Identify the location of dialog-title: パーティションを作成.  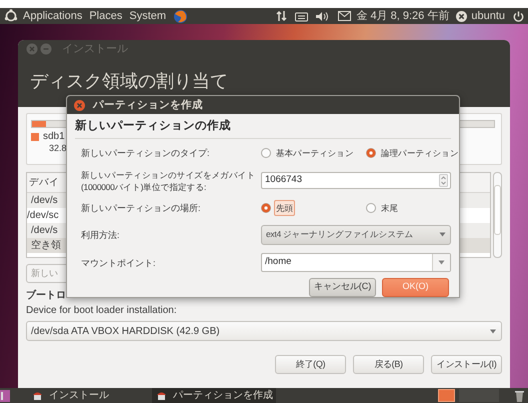
(148, 105).